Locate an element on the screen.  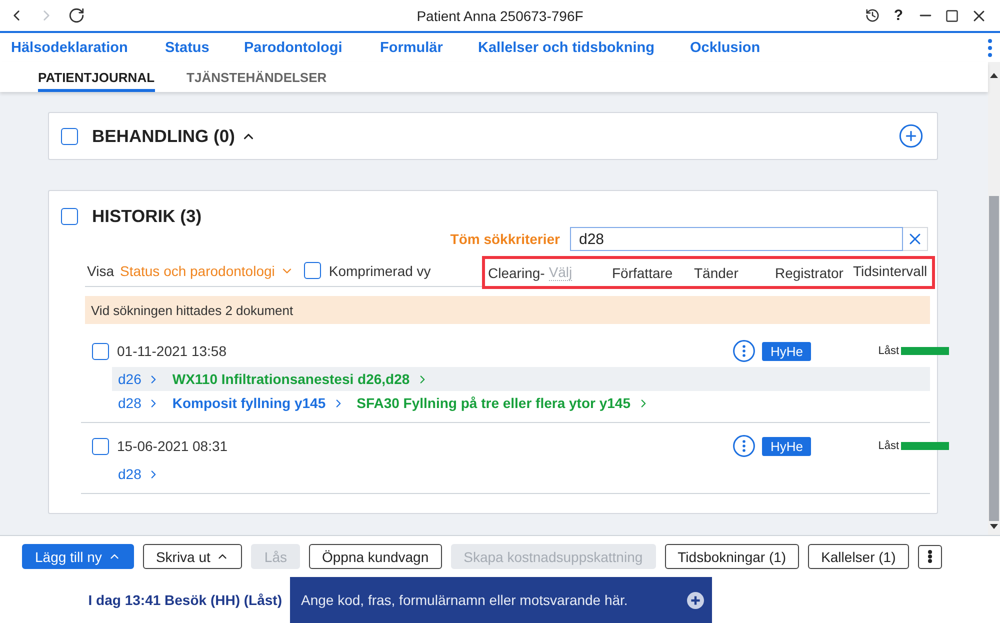
toolbar-button: Tidsbokningar (1) is located at coordinates (732, 556).